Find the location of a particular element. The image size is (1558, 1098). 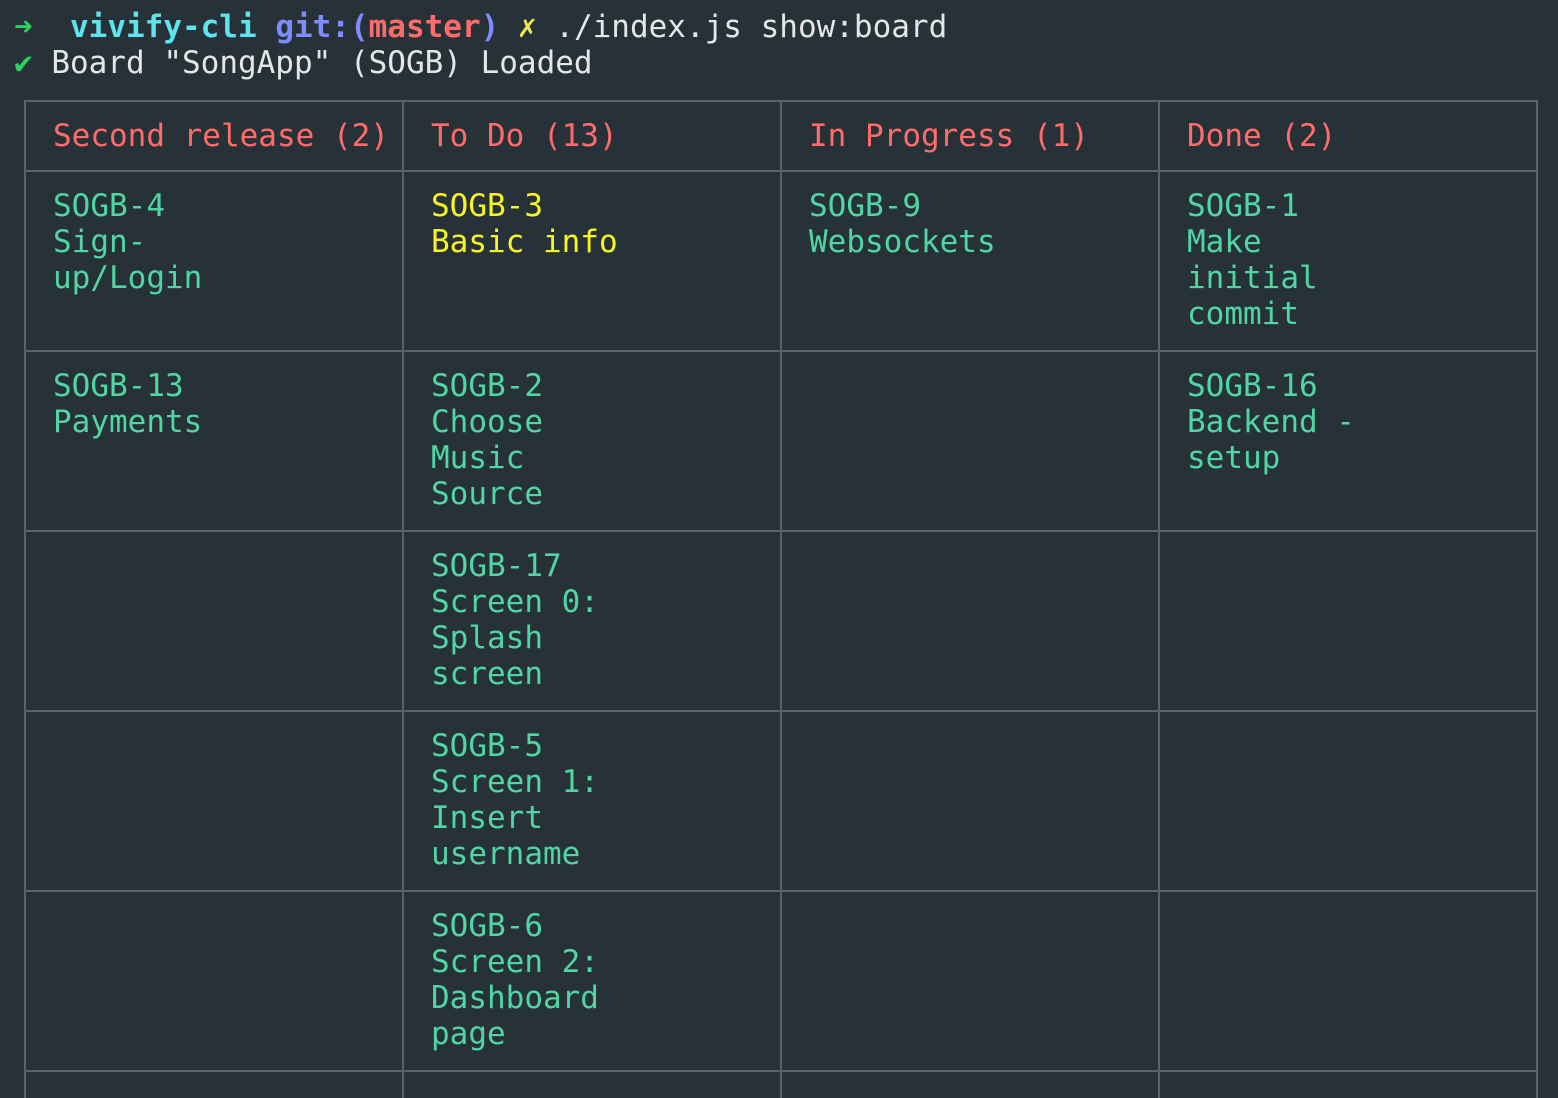

dirty-marker-icon: ✗ is located at coordinates (527, 27).